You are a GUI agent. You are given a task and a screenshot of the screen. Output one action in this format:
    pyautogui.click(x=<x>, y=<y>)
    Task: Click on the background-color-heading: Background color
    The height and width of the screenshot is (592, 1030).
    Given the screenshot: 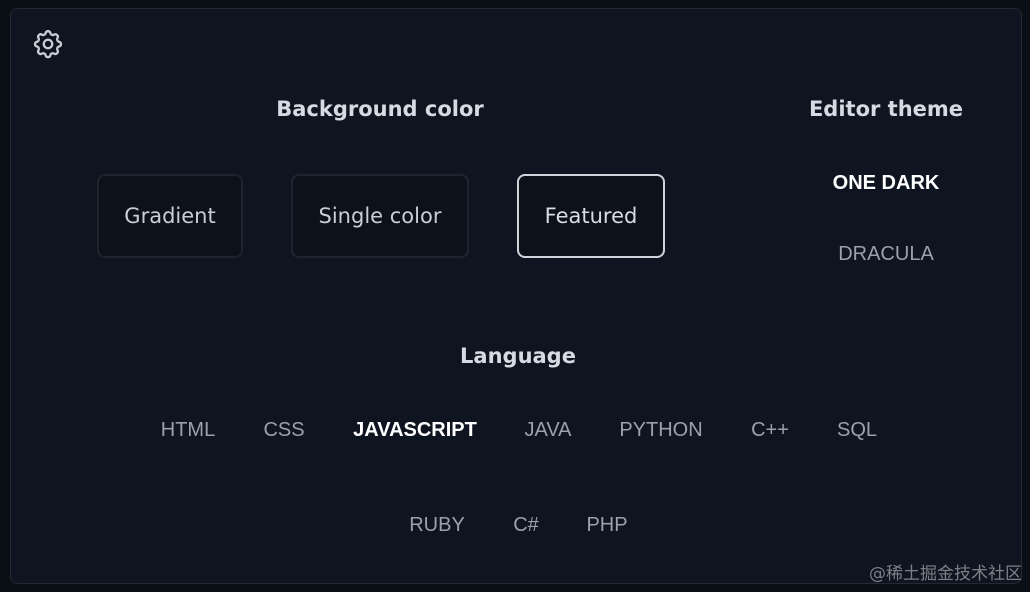 What is the action you would take?
    pyautogui.click(x=380, y=109)
    